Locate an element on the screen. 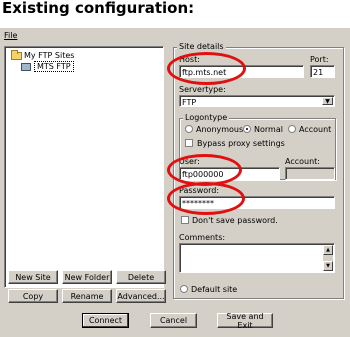  computer-icon is located at coordinates (26, 66).